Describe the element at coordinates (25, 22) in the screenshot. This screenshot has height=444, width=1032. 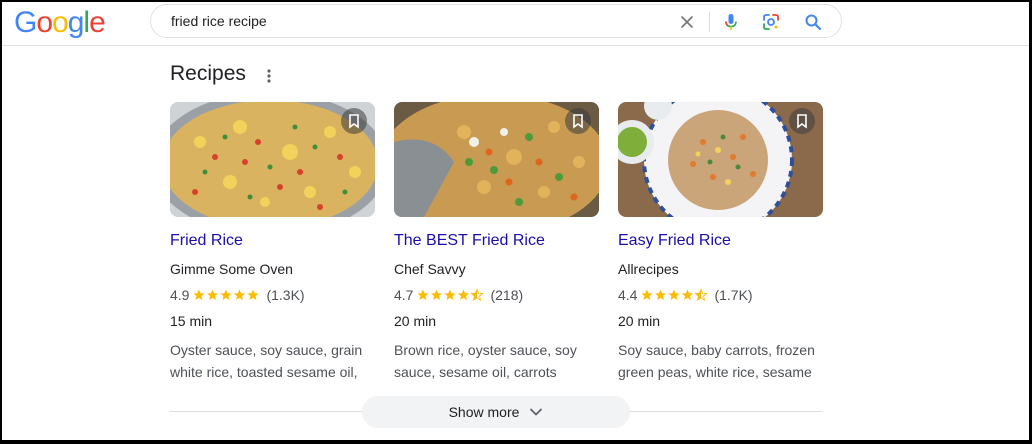
I see `logo-letter: G` at that location.